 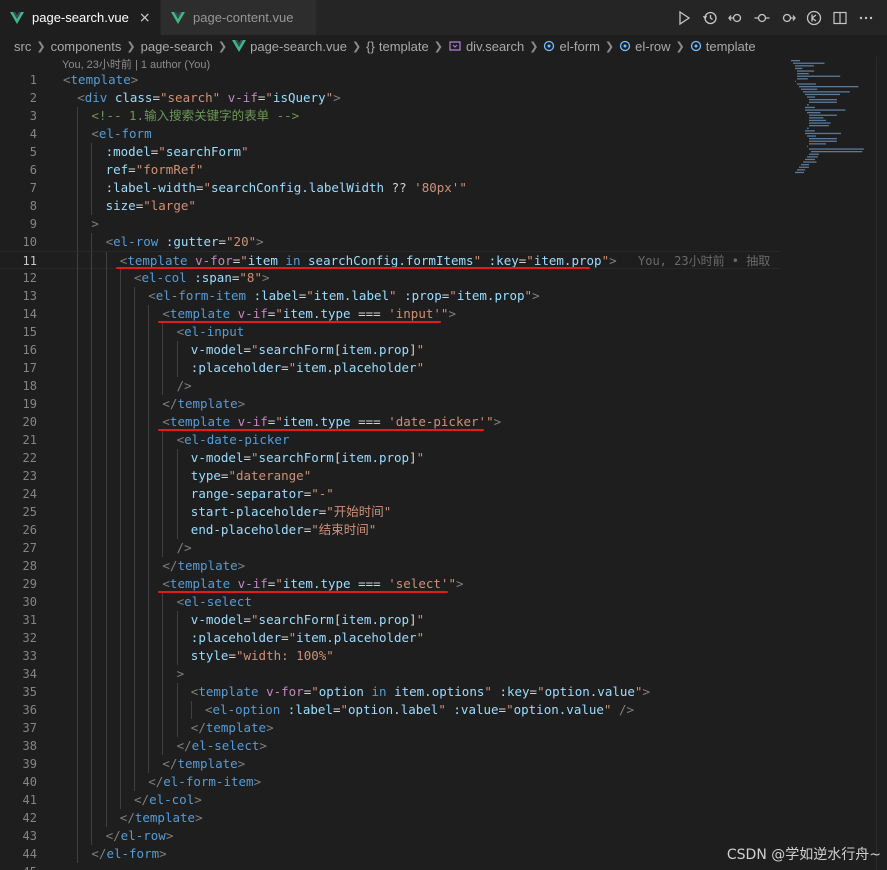 What do you see at coordinates (390, 134) in the screenshot?
I see `code-line: 4 <el-form` at bounding box center [390, 134].